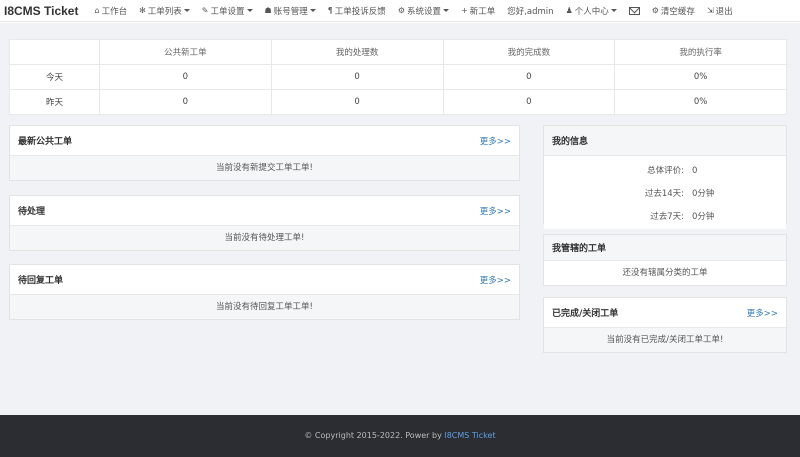 Image resolution: width=800 pixels, height=457 pixels. I want to click on envelope-icon, so click(634, 10).